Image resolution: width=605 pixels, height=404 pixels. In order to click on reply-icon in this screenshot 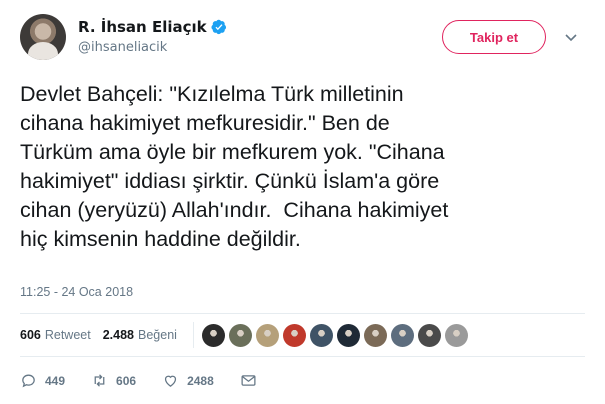, I will do `click(28, 381)`.